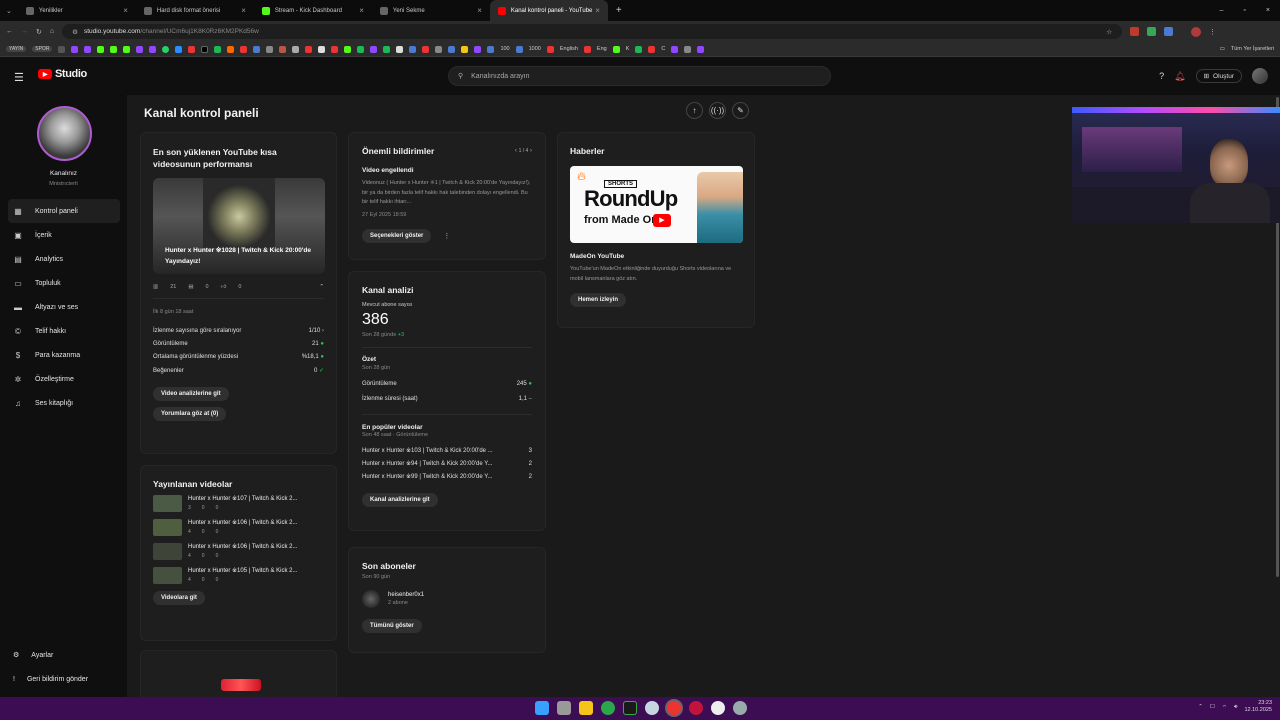 Image resolution: width=1280 pixels, height=720 pixels. What do you see at coordinates (52, 31) in the screenshot?
I see `home-icon: ⌂` at bounding box center [52, 31].